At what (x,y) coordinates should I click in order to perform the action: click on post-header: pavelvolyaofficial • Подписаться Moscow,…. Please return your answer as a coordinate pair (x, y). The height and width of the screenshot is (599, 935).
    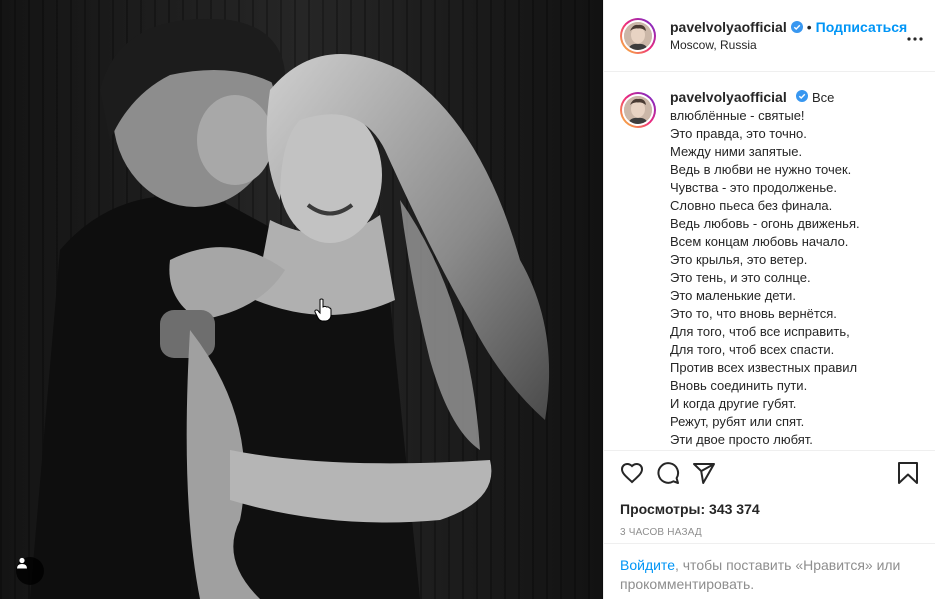
    Looking at the image, I should click on (769, 36).